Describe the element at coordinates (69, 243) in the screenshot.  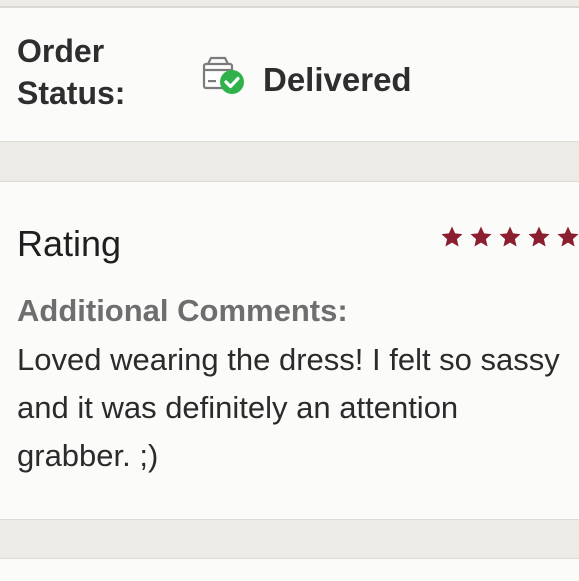
I see `rating-label: Rating` at that location.